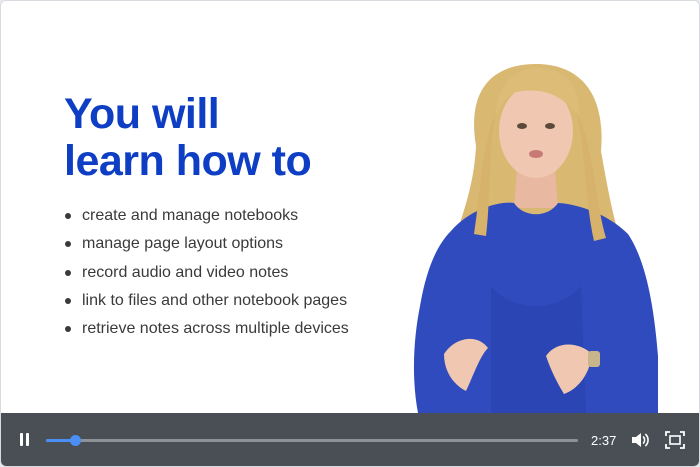  Describe the element at coordinates (142, 114) in the screenshot. I see `headline-line-1: You will` at that location.